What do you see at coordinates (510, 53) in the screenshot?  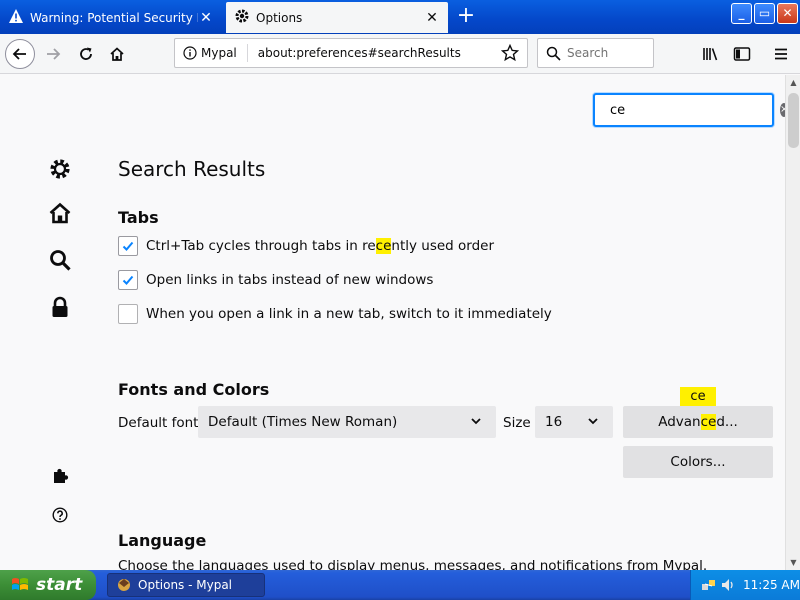 I see `bookmark-star-icon` at bounding box center [510, 53].